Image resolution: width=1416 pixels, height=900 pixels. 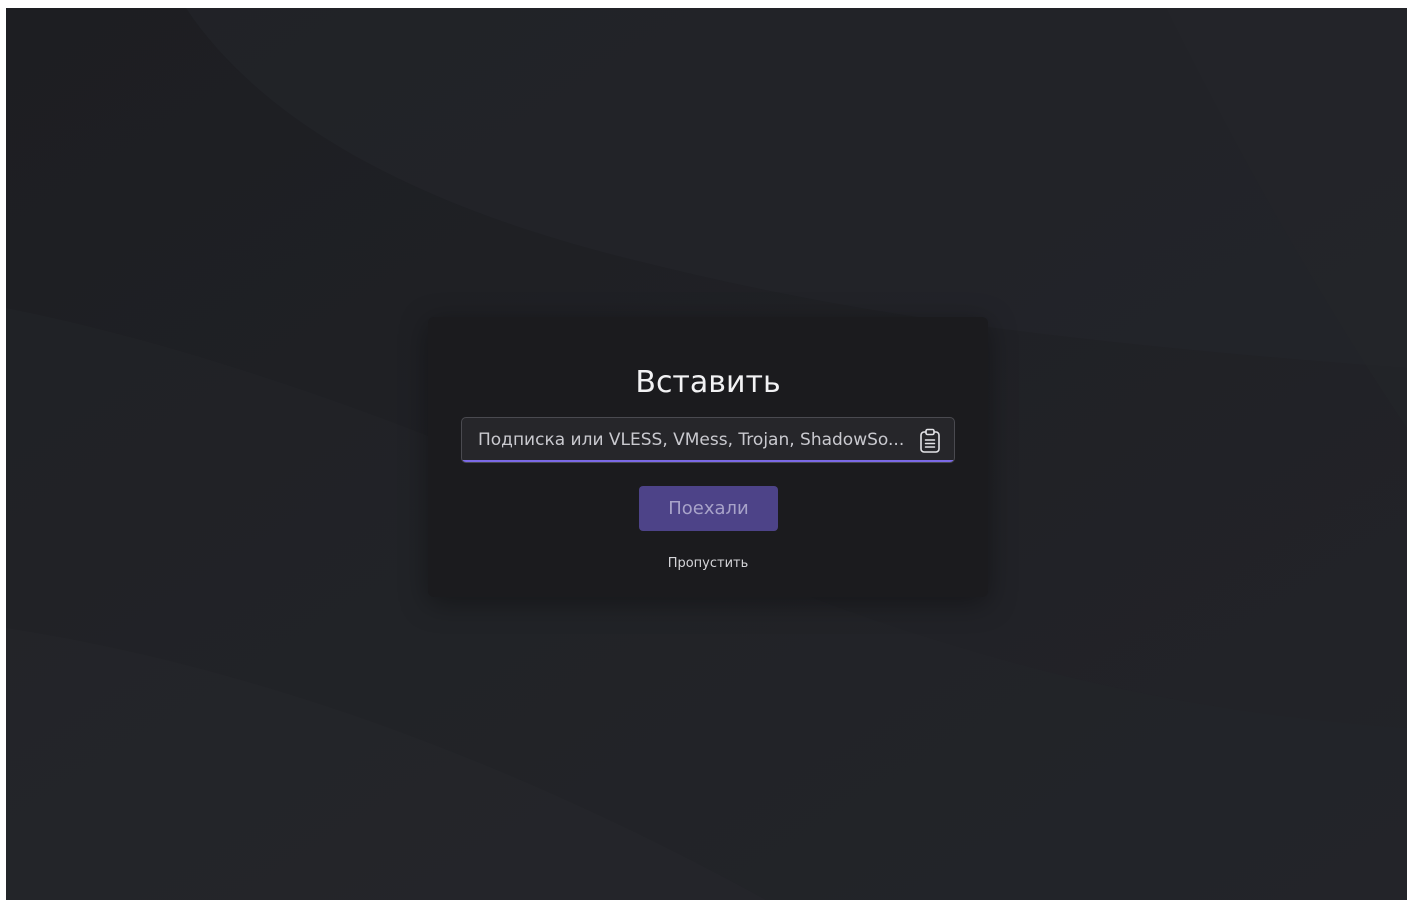 I want to click on paste-dialog: Вставить Поехали Пропустить, so click(x=708, y=457).